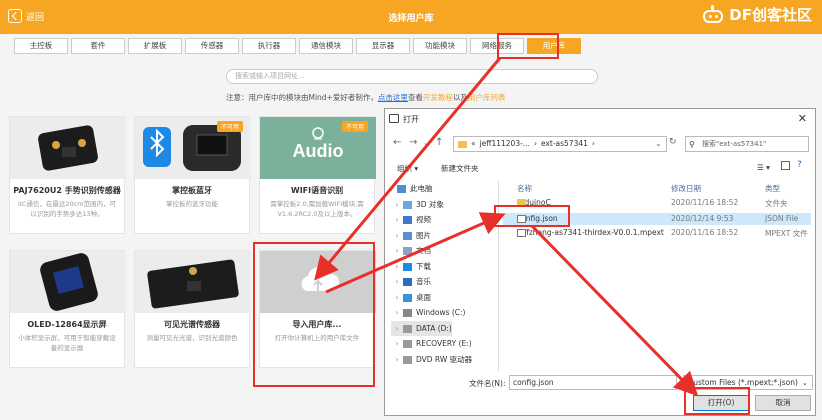 Image resolution: width=822 pixels, height=420 pixels. I want to click on nav-item-label: 3D 对象, so click(430, 204).